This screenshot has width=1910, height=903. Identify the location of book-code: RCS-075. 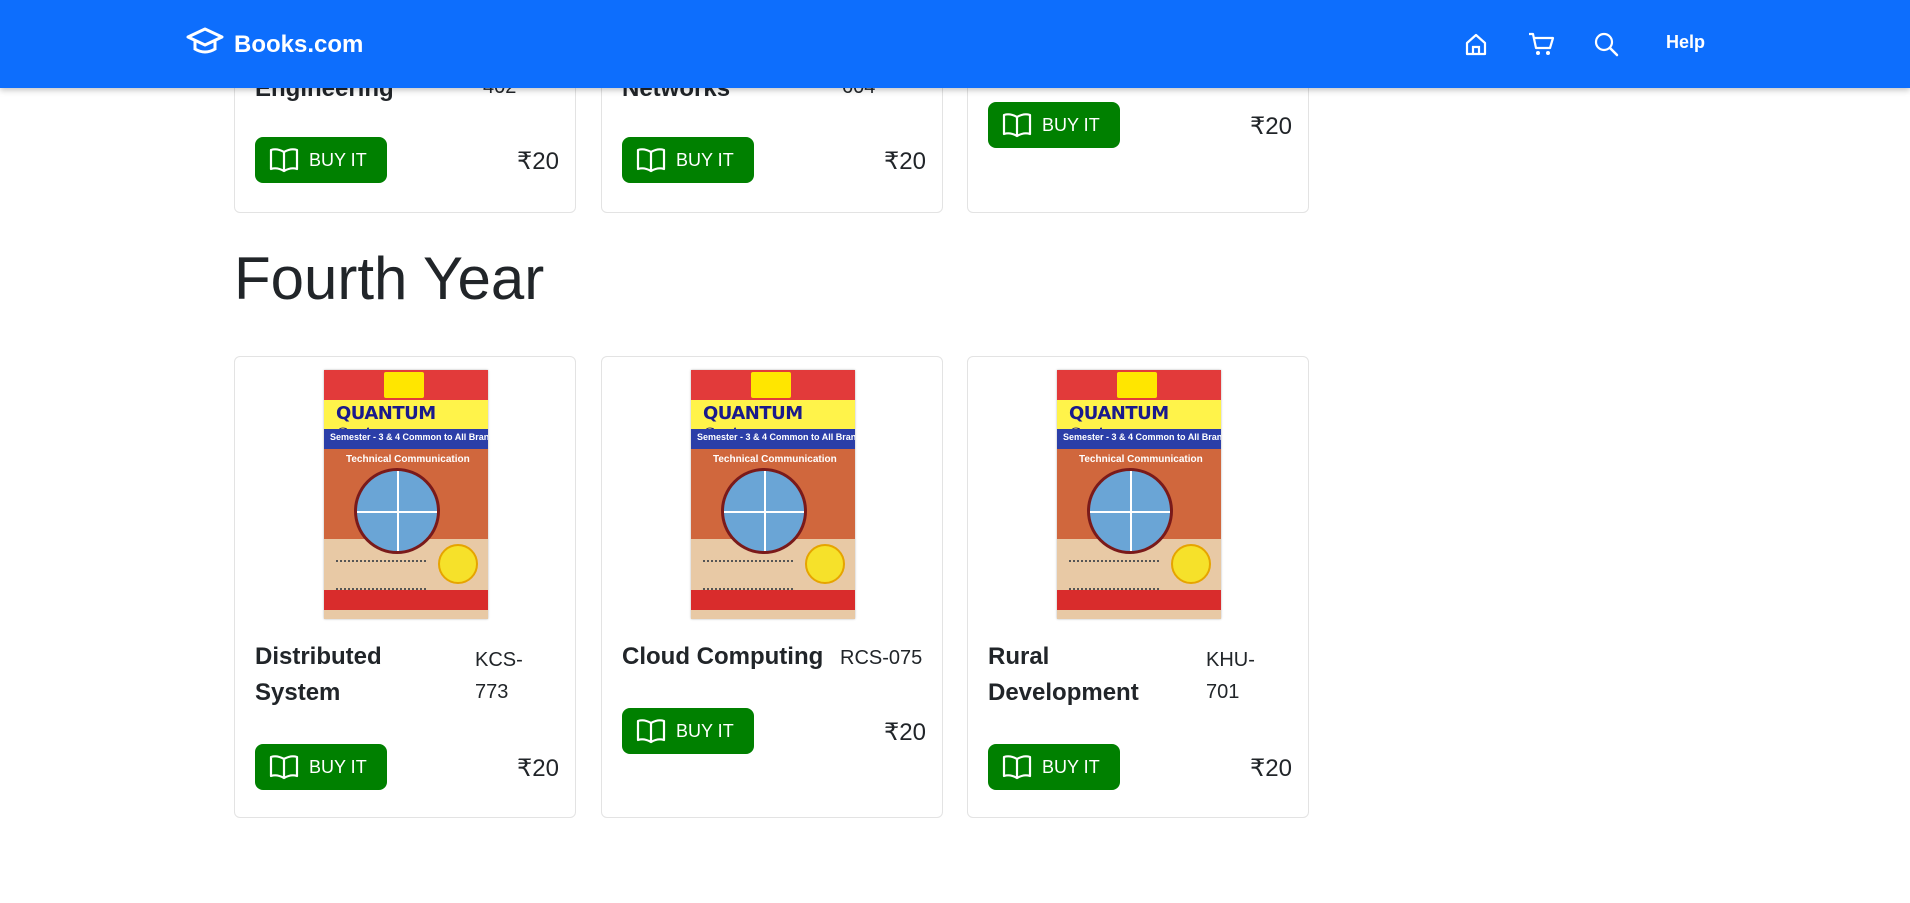
(881, 658).